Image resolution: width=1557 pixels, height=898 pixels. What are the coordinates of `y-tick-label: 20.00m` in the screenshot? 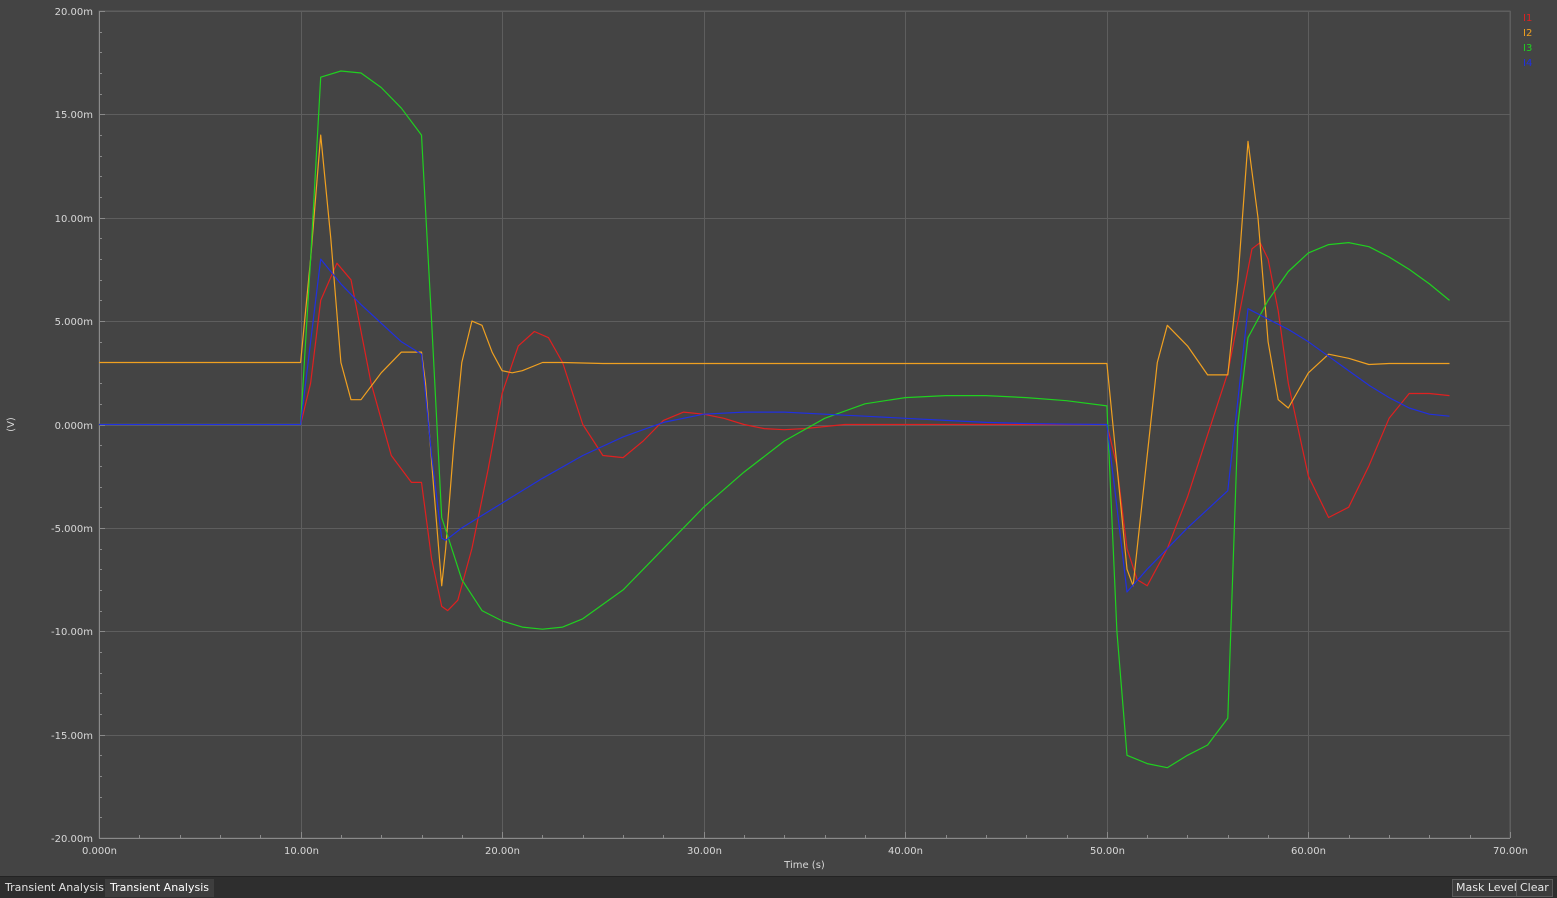 It's located at (74, 12).